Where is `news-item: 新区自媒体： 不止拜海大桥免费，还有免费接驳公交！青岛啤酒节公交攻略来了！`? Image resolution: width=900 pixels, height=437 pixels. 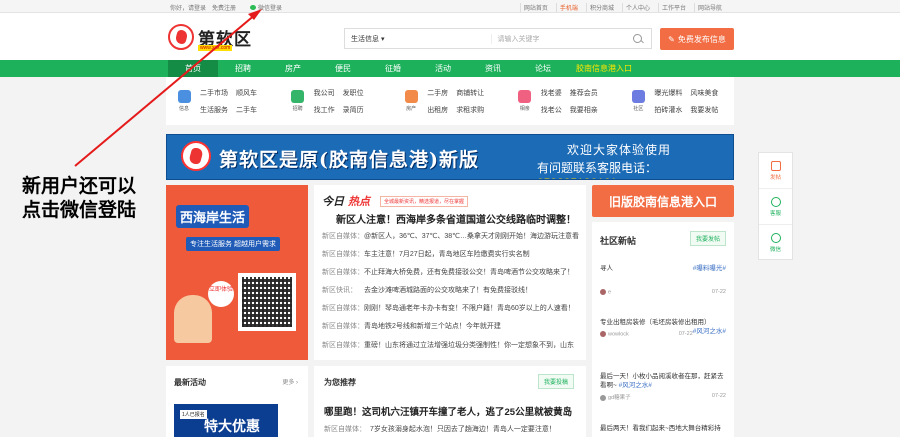 news-item: 新区自媒体： 不止拜海大桥免费，还有免费接驳公交！青岛啤酒节公交攻略来了！ is located at coordinates (451, 276).